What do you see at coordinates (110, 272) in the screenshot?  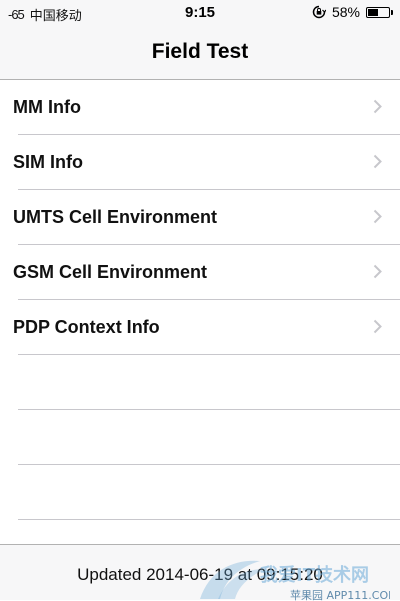 I see `list-item-label: GSM Cell Environment` at bounding box center [110, 272].